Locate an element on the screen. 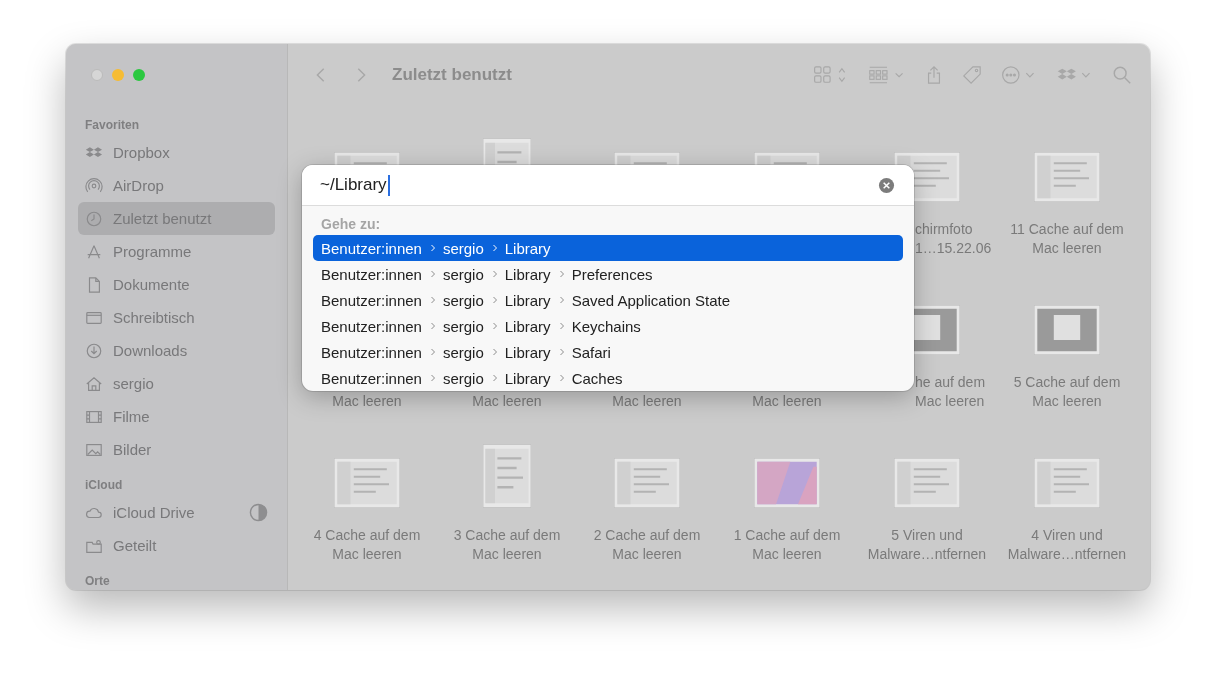  file-name: chirmfoto is located at coordinates (944, 229).